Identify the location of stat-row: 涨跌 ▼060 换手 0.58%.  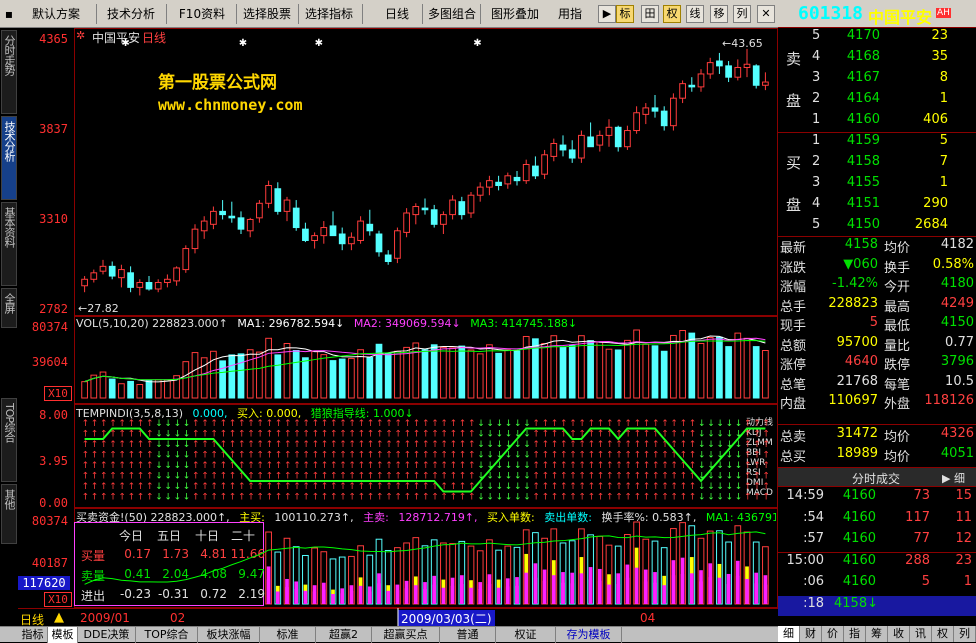
(877, 267).